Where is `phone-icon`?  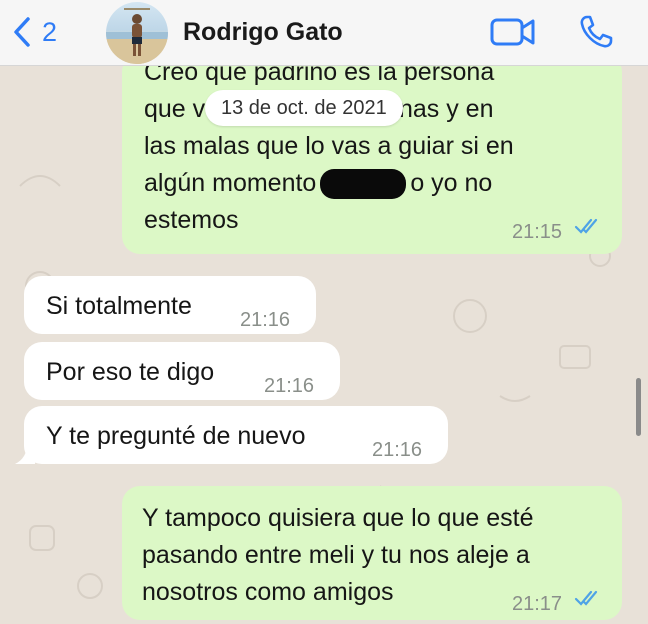 phone-icon is located at coordinates (596, 31).